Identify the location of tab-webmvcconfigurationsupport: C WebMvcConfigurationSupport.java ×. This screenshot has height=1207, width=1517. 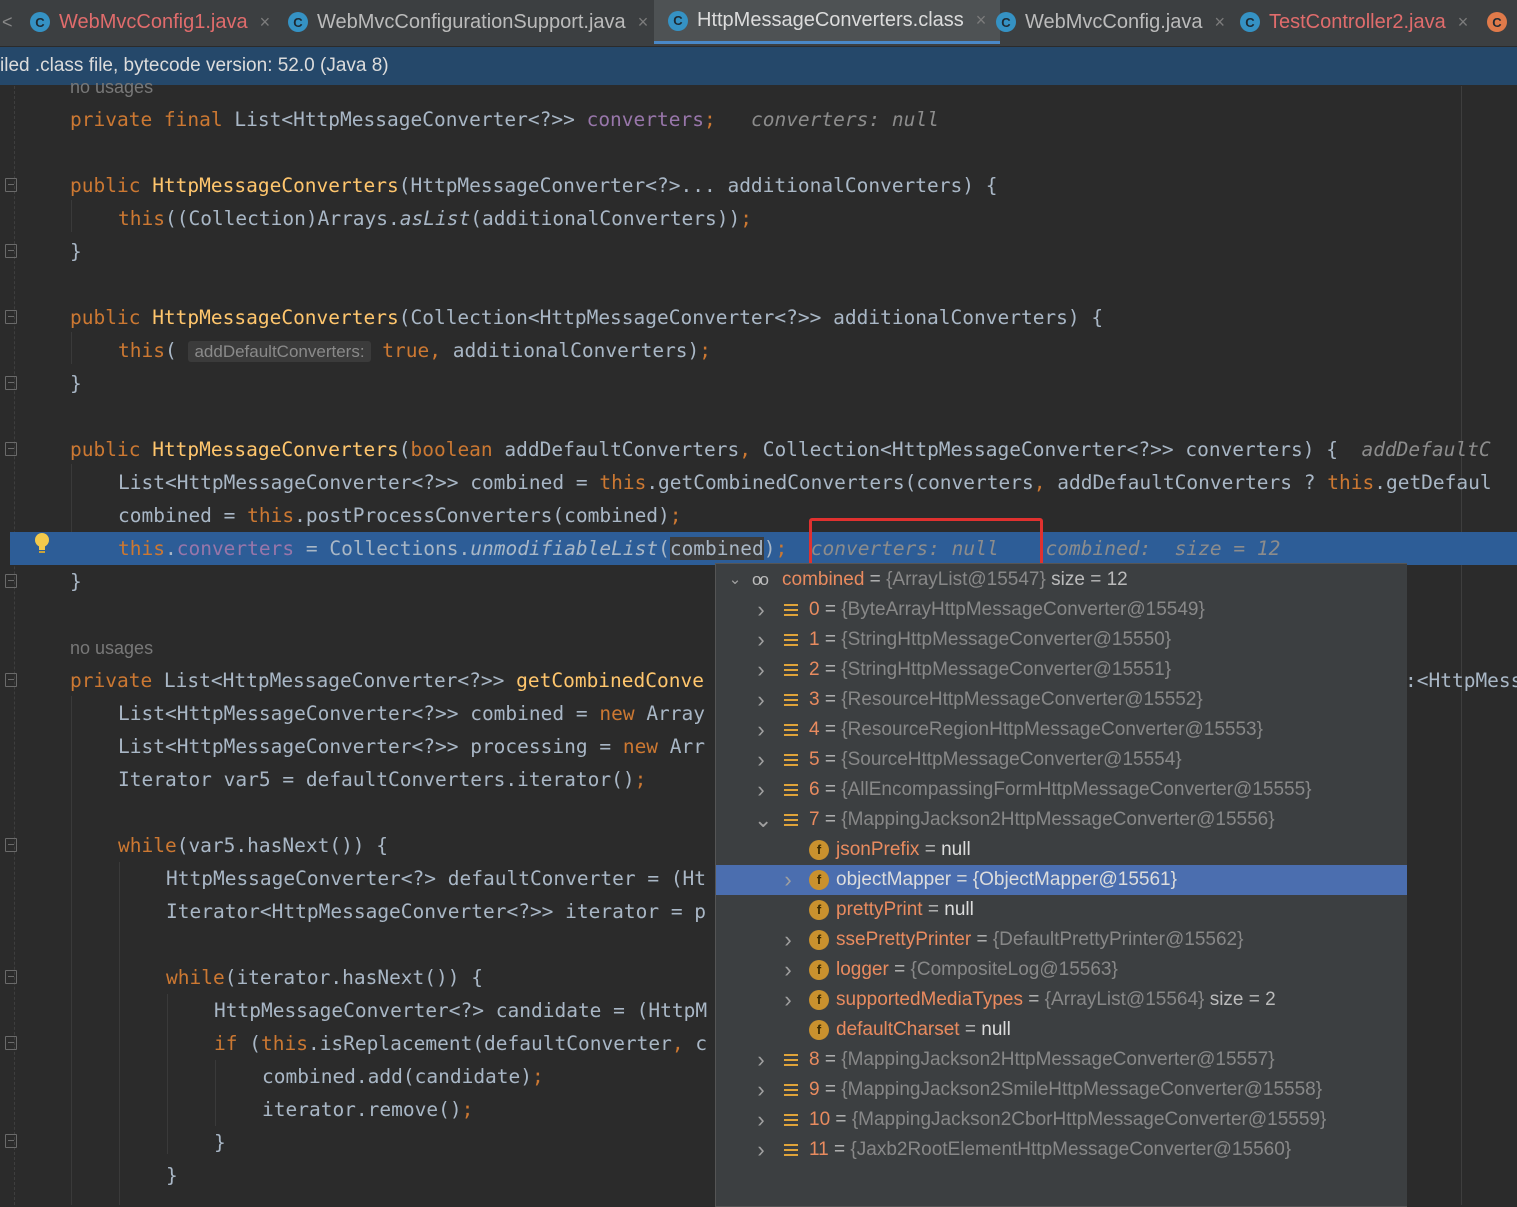
(468, 22).